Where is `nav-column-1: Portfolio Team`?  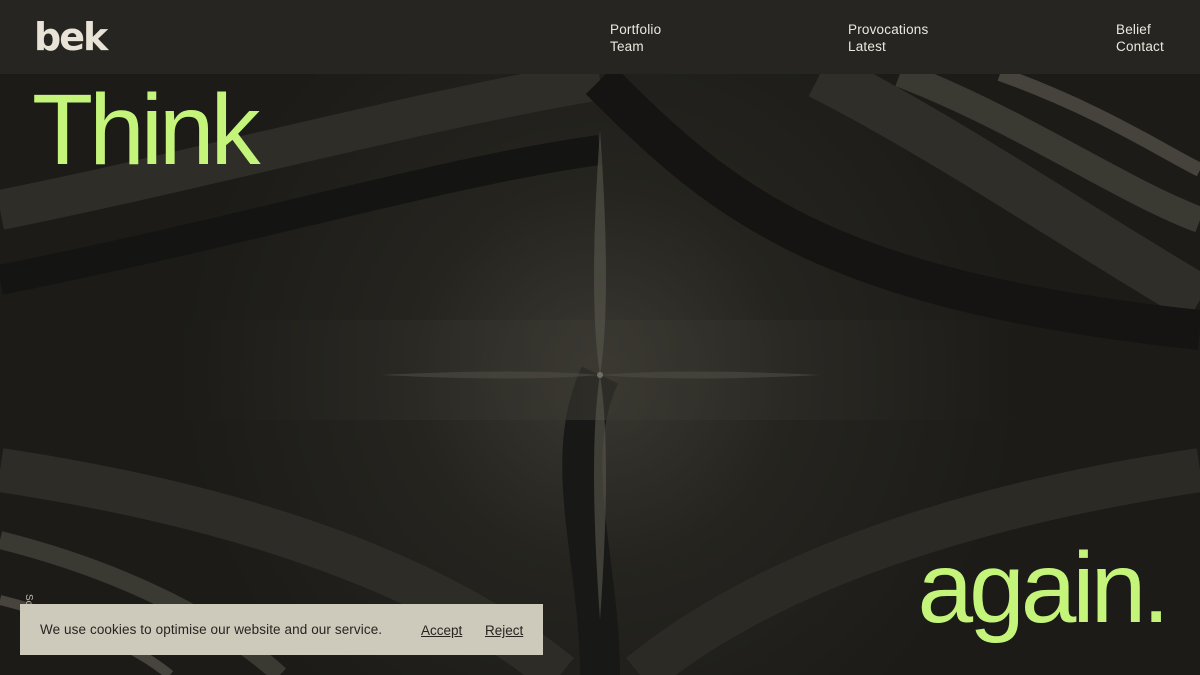
nav-column-1: Portfolio Team is located at coordinates (635, 38).